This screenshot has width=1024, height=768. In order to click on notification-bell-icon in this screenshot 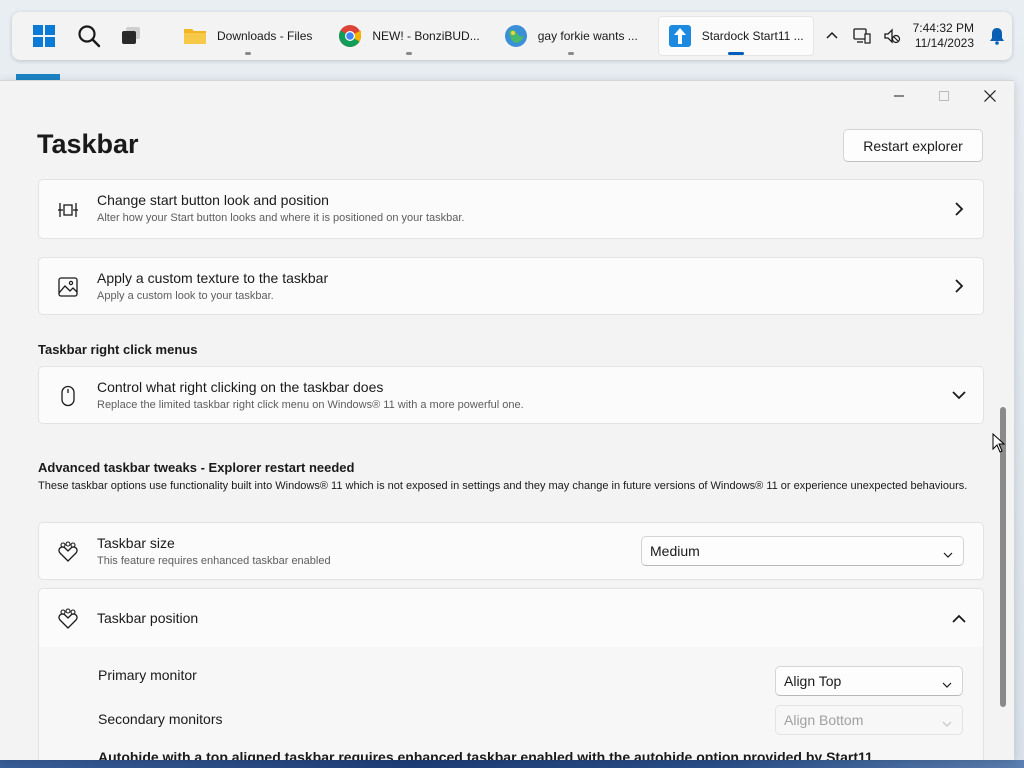, I will do `click(997, 36)`.